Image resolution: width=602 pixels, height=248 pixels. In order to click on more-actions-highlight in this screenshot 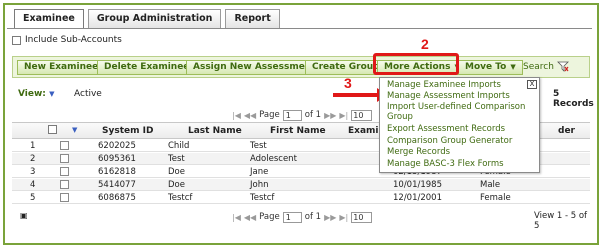, I will do `click(416, 64)`.